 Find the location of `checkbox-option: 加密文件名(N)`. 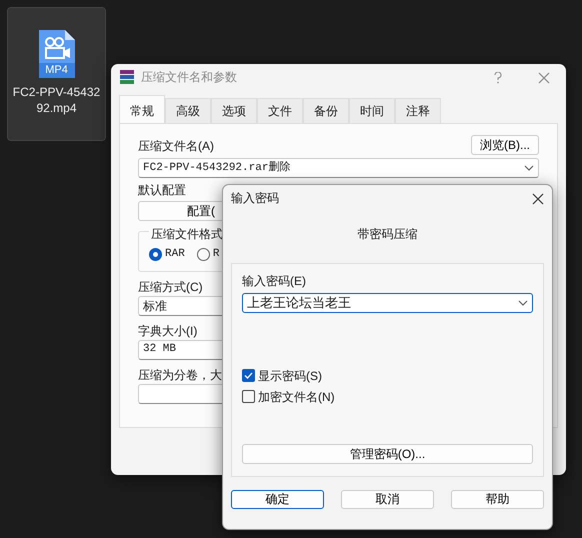

checkbox-option: 加密文件名(N) is located at coordinates (387, 396).